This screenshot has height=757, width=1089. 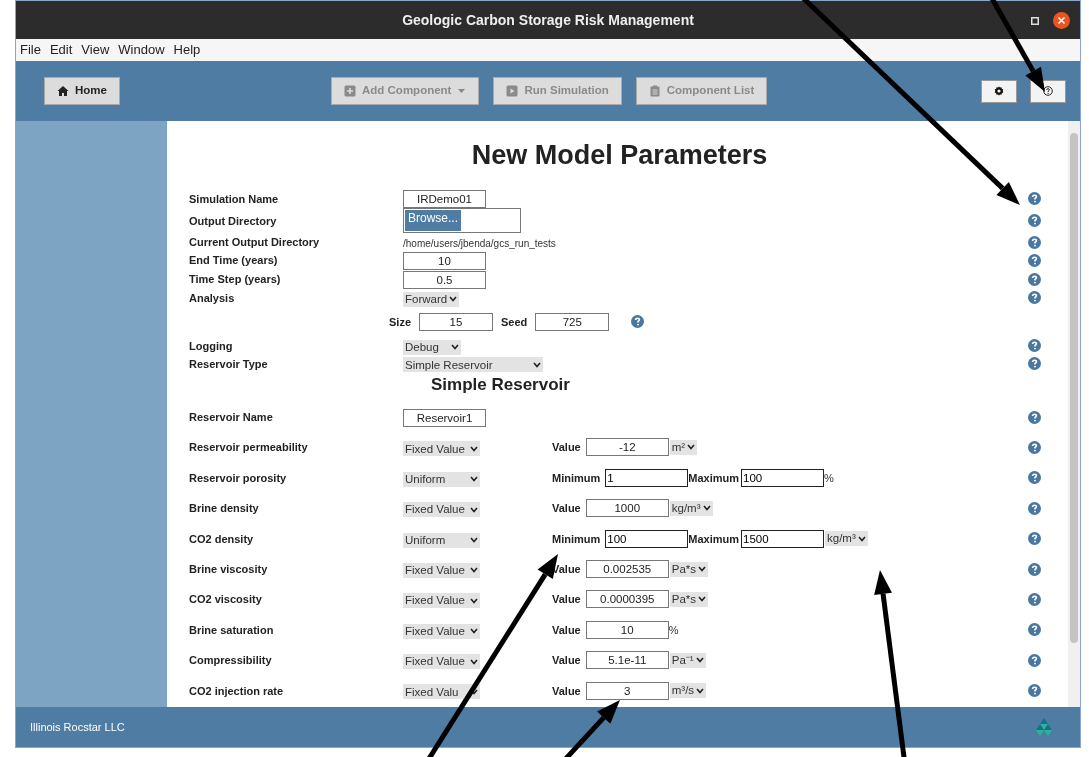 I want to click on maximize-icon, so click(x=1035, y=20).